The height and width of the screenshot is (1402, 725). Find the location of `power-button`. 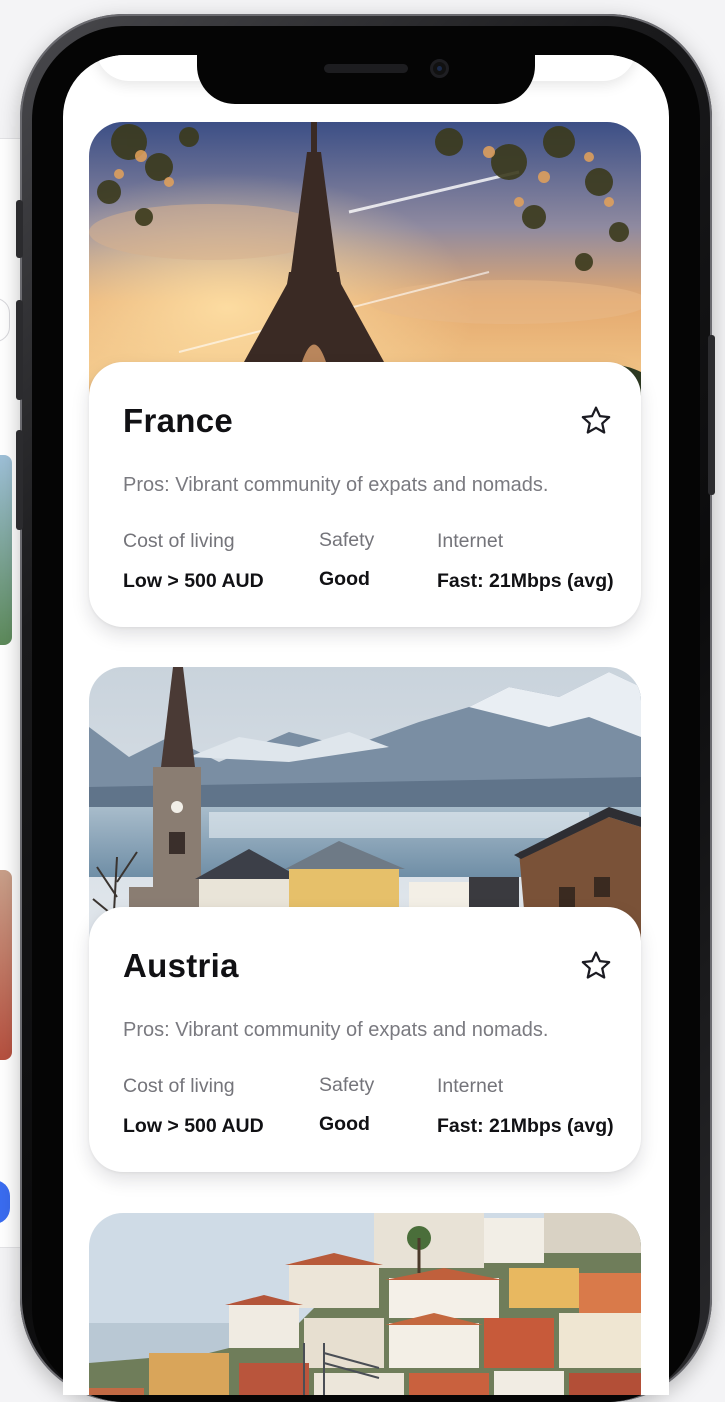

power-button is located at coordinates (711, 415).